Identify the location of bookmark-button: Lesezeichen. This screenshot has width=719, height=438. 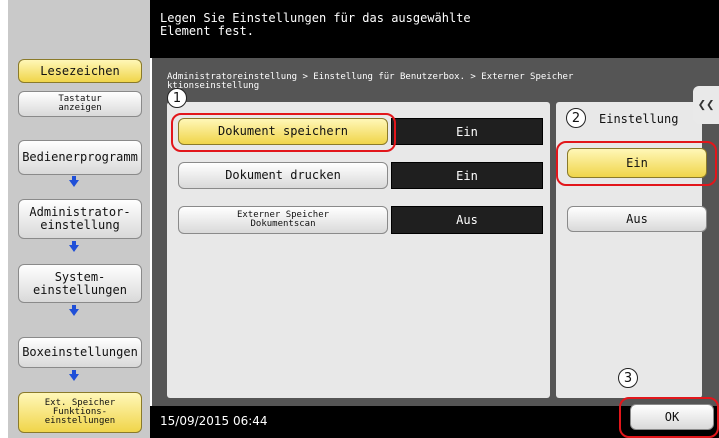
(80, 71).